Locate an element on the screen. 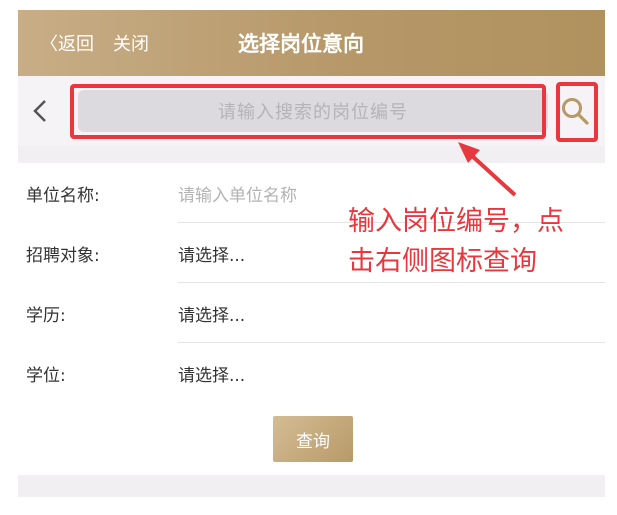 Image resolution: width=617 pixels, height=515 pixels. annotation-arrow is located at coordinates (487, 169).